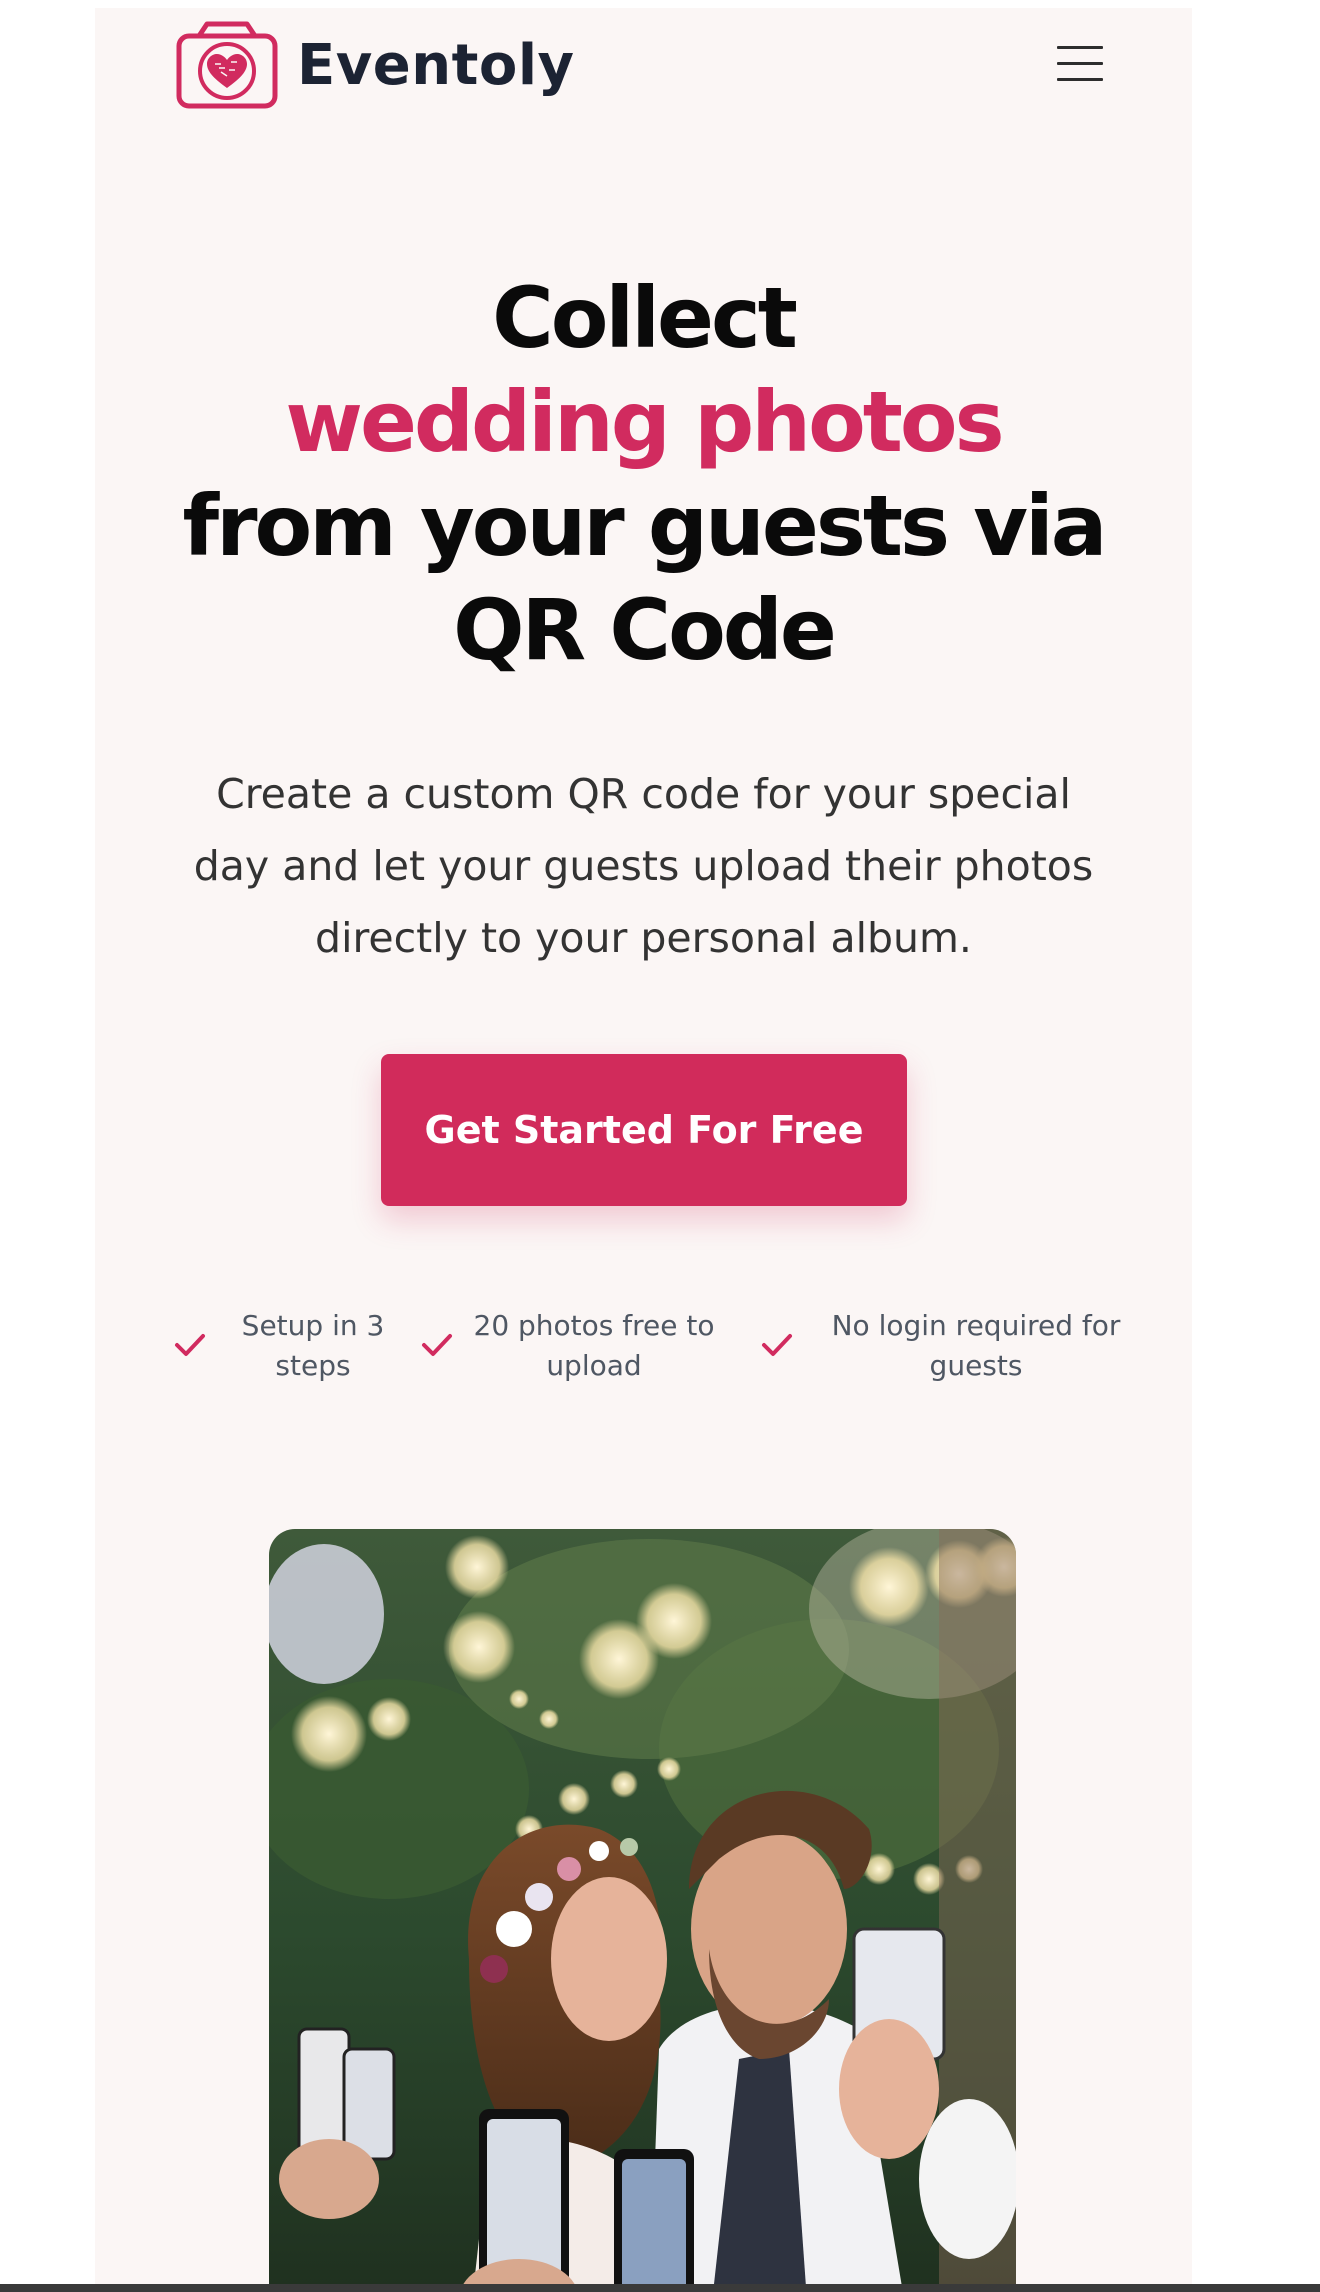  What do you see at coordinates (436, 65) in the screenshot?
I see `brand-name: Eventoly` at bounding box center [436, 65].